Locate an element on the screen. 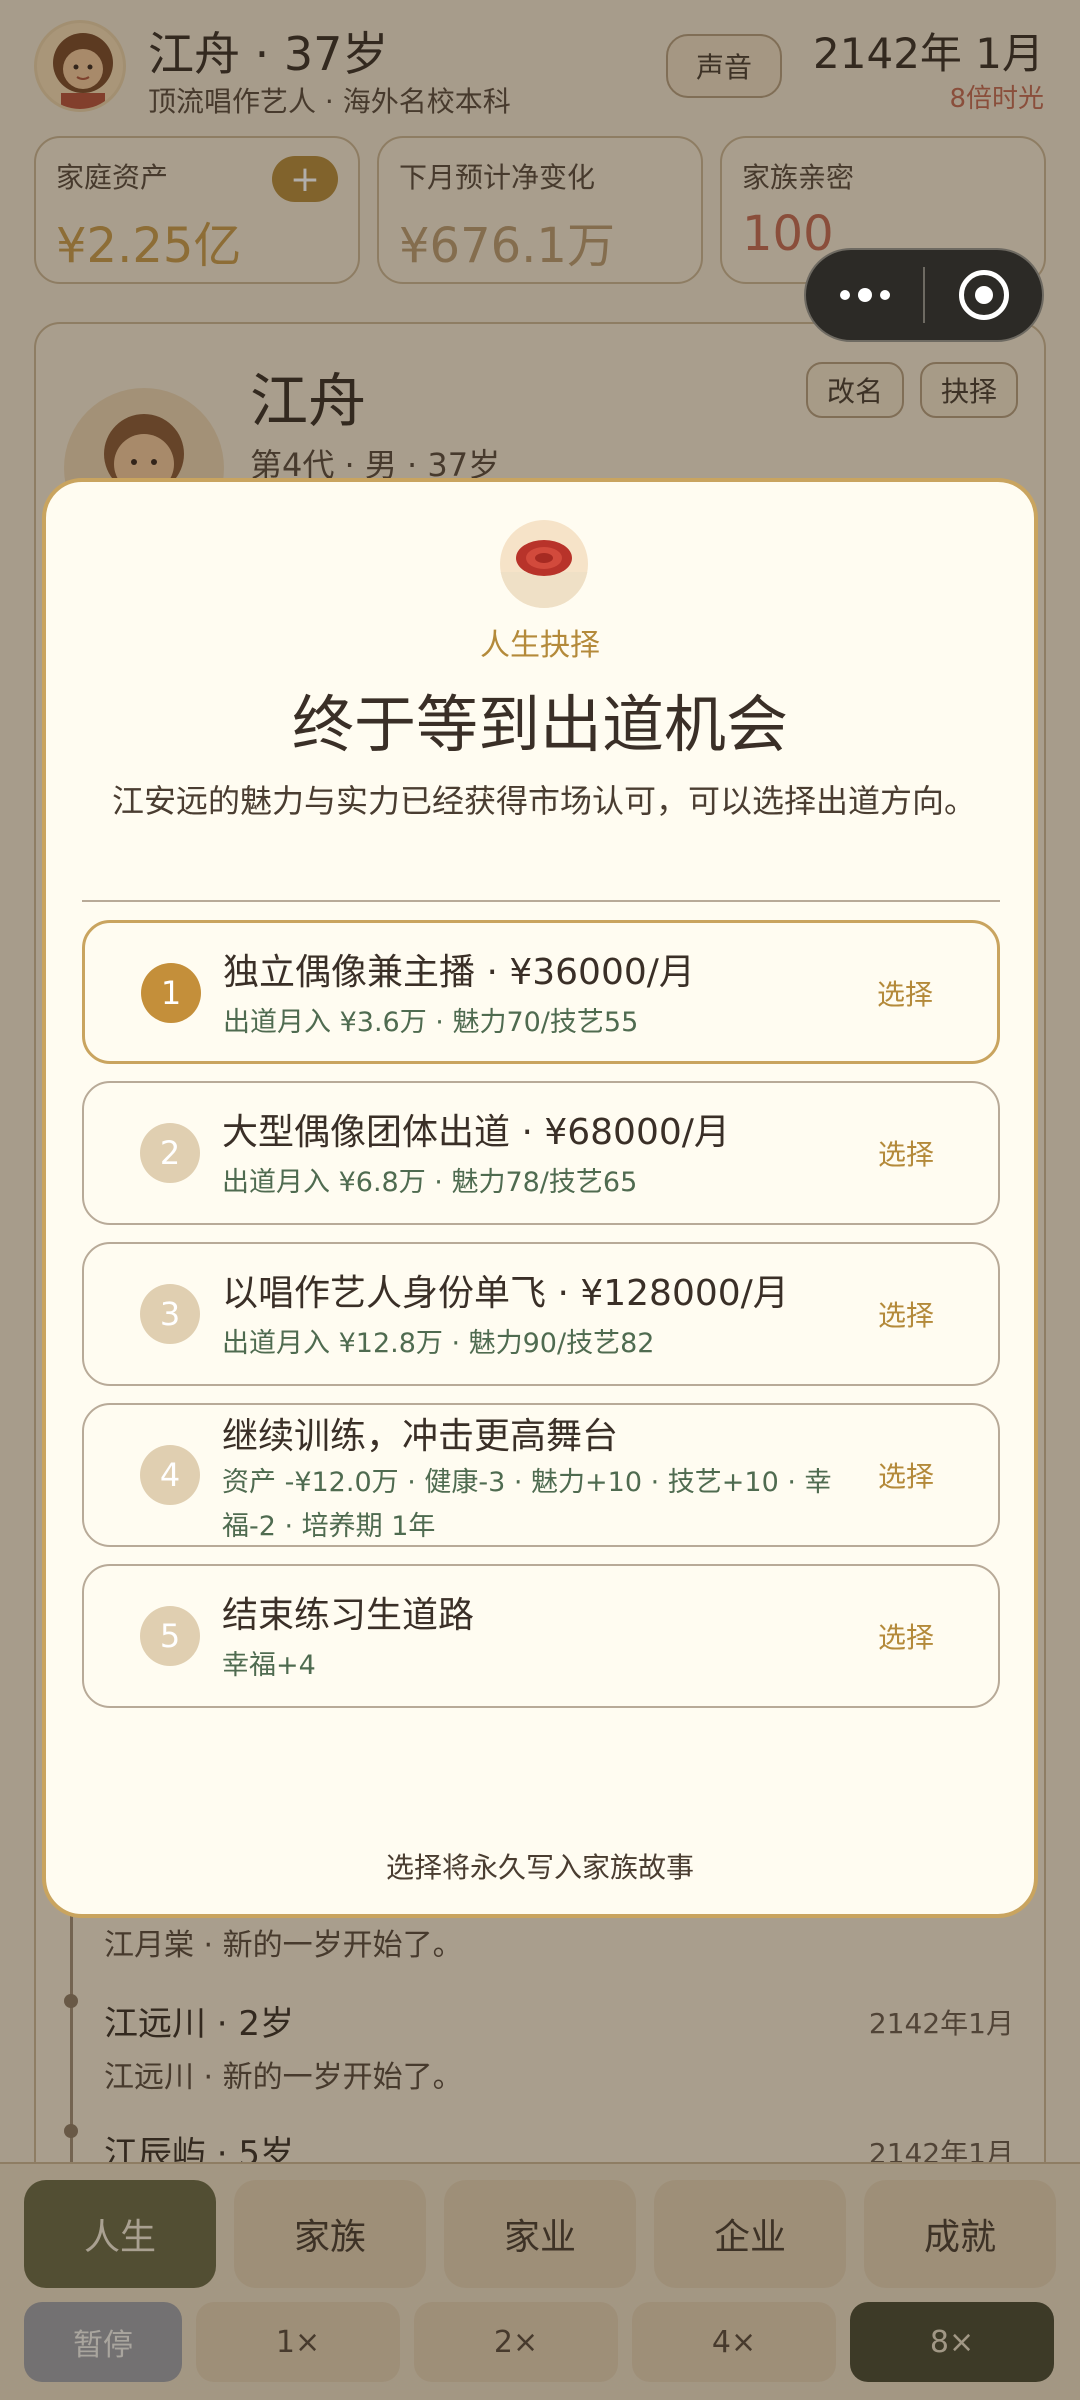 The image size is (1080, 2400). option-title: 以唱作艺人身份单飞 · ¥128000/月 is located at coordinates (505, 1293).